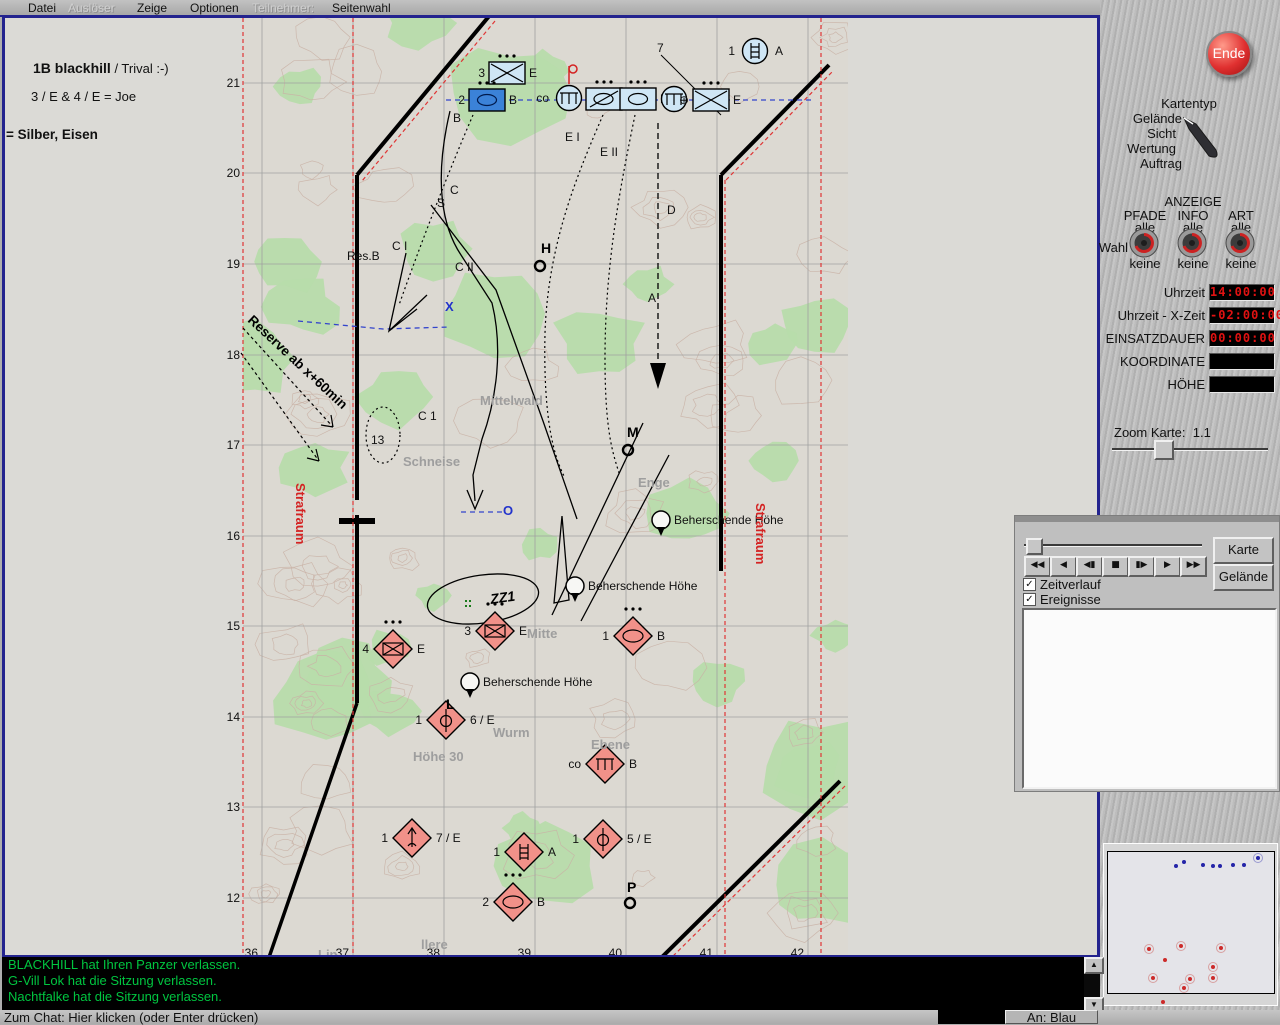  What do you see at coordinates (1115, 566) in the screenshot?
I see `stop-button: ■` at bounding box center [1115, 566].